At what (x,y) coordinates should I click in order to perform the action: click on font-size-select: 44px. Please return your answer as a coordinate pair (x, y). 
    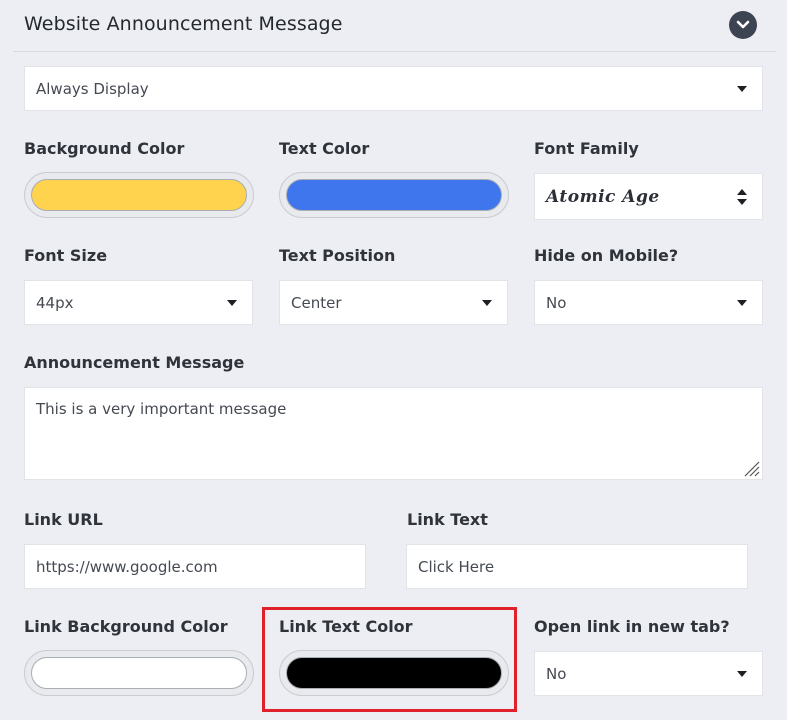
    Looking at the image, I should click on (138, 302).